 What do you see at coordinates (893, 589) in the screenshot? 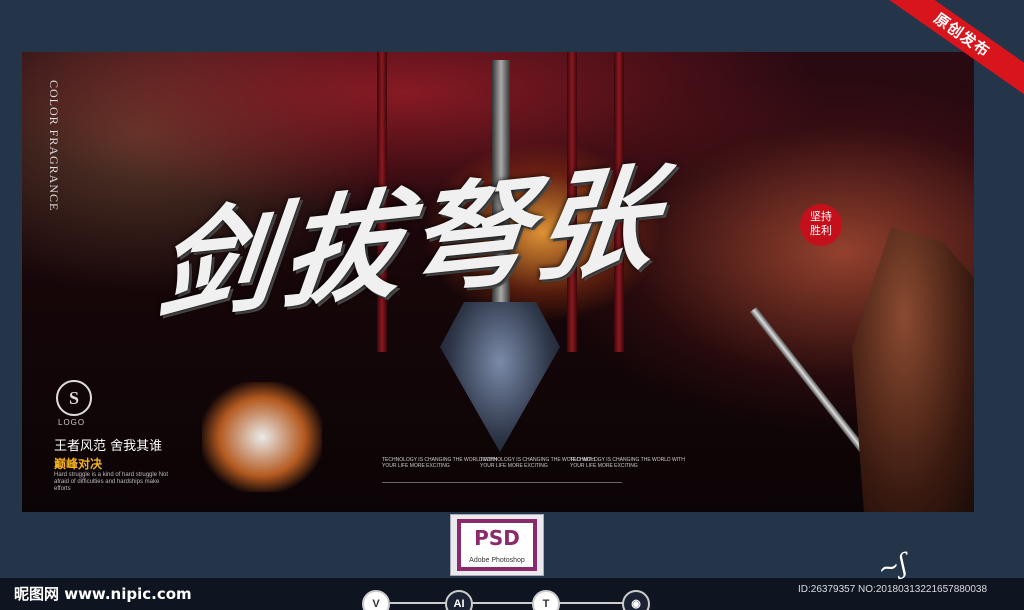
I see `image-id-text: ID:26379357 NO:20180313221657880038` at bounding box center [893, 589].